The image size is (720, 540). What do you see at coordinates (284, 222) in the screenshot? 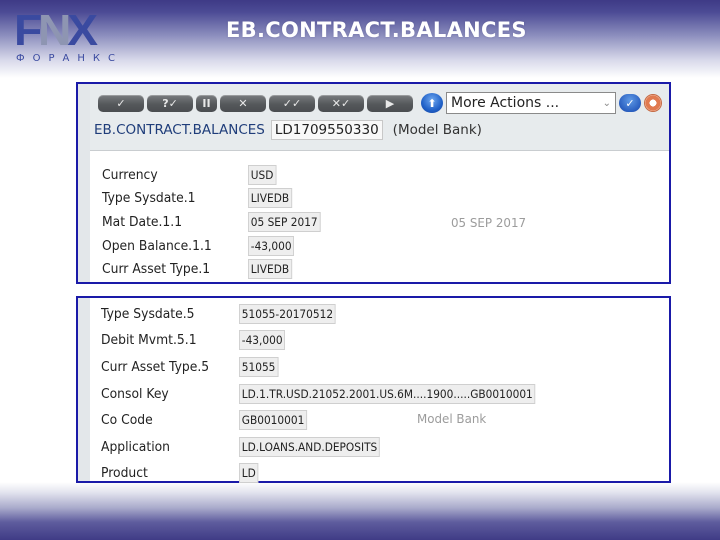
I see `field-value: 05 SEP 2017` at bounding box center [284, 222].